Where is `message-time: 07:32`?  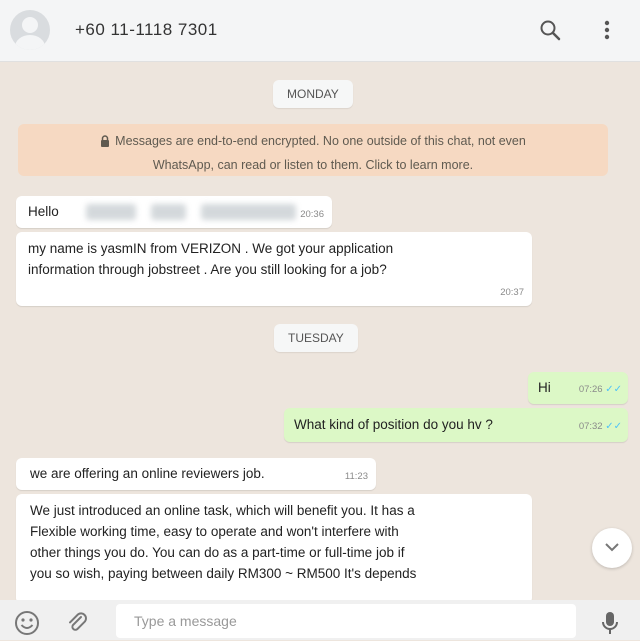
message-time: 07:32 is located at coordinates (590, 426).